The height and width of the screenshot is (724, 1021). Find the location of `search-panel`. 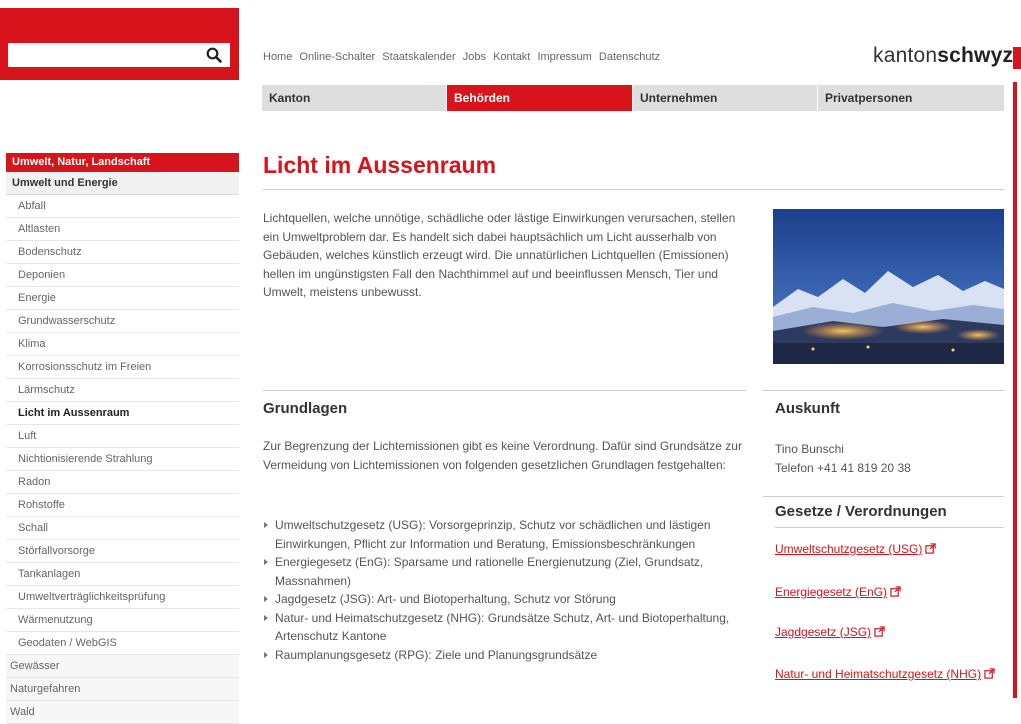

search-panel is located at coordinates (119, 44).